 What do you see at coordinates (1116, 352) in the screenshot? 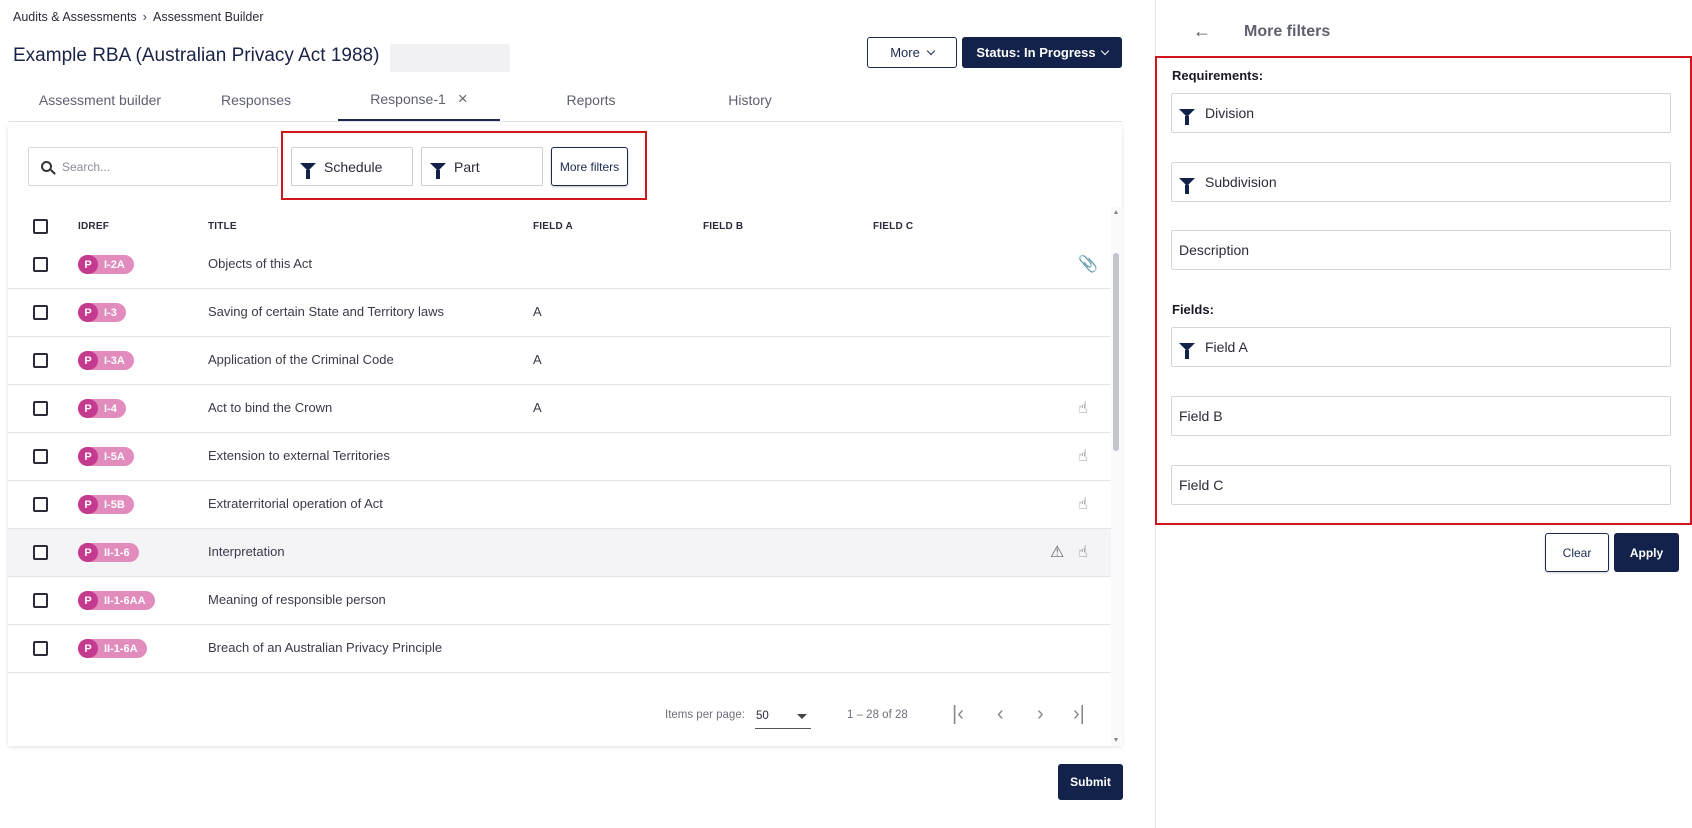
I see `scroll-thumb` at bounding box center [1116, 352].